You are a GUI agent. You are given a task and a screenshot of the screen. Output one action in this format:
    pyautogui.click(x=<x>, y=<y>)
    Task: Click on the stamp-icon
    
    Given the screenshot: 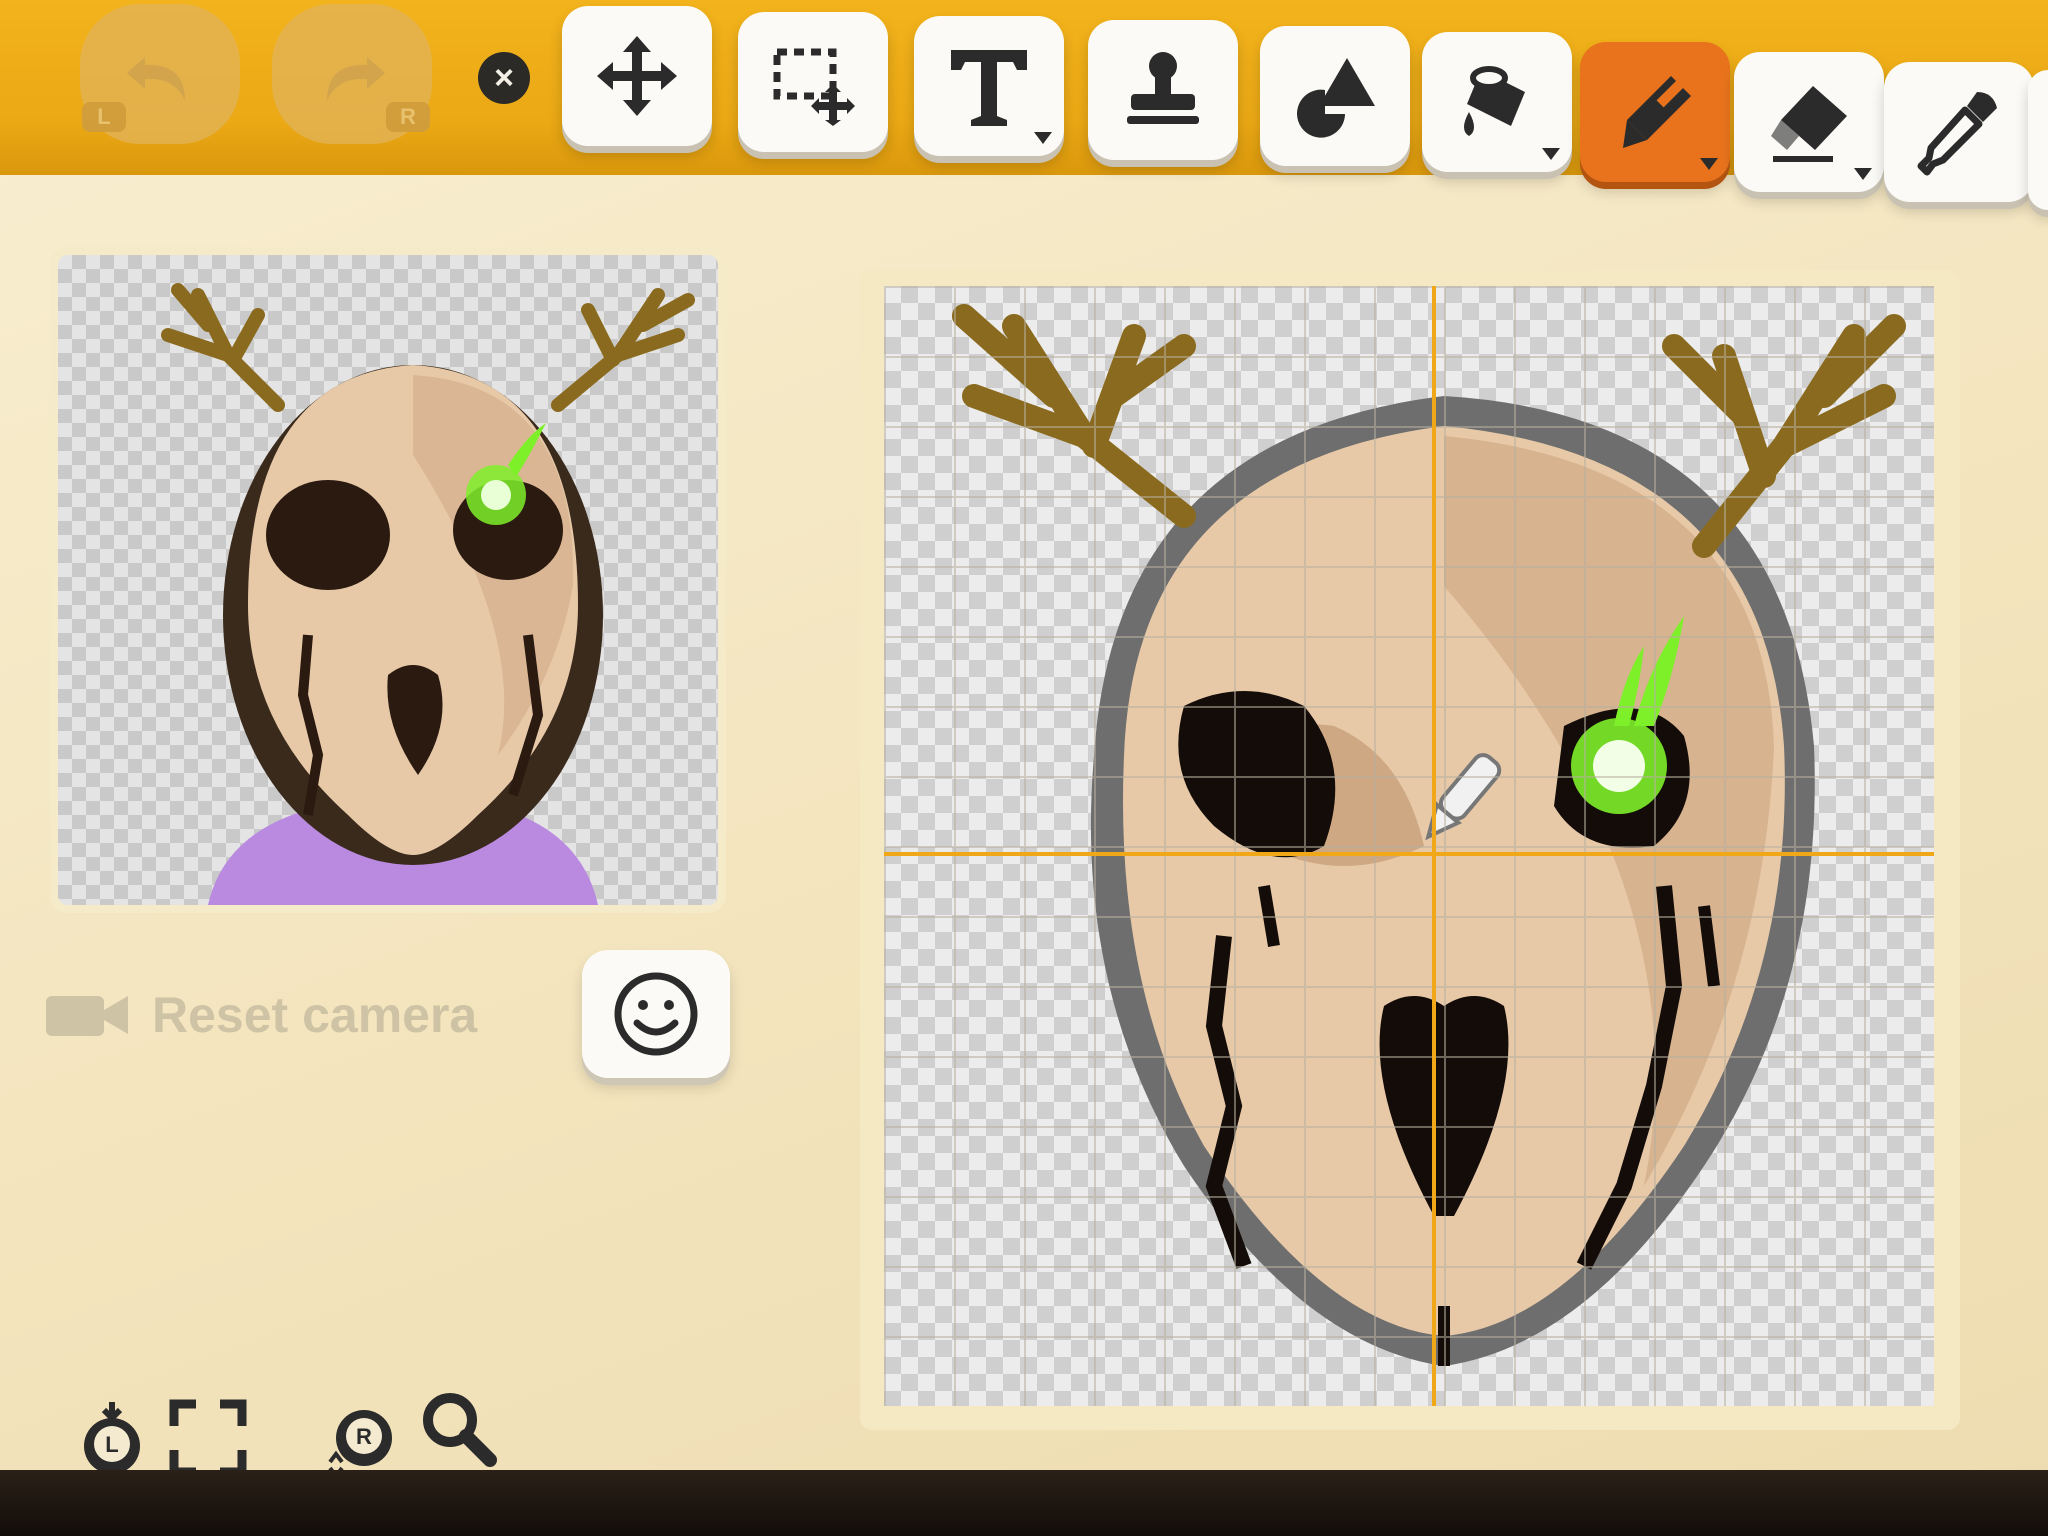 What is the action you would take?
    pyautogui.click(x=1163, y=88)
    